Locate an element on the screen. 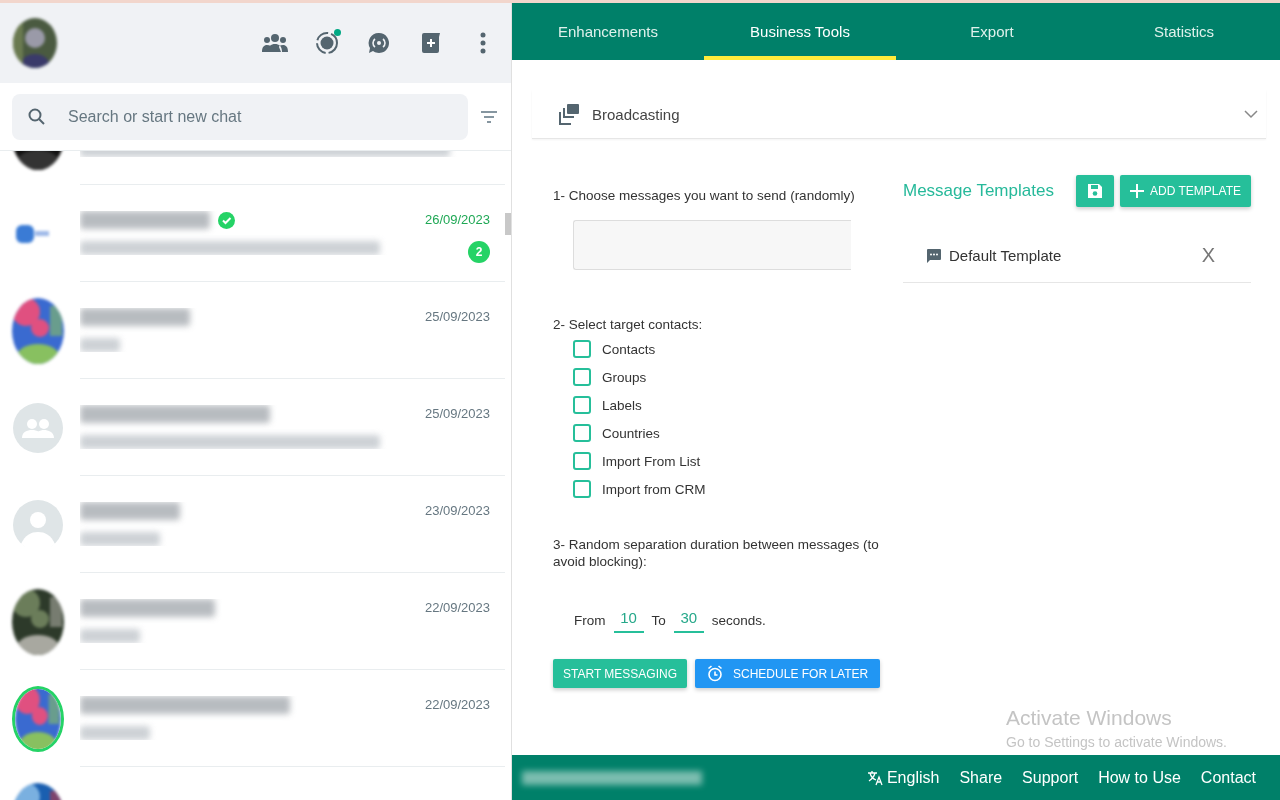  section-title: Broadcasting is located at coordinates (636, 114).